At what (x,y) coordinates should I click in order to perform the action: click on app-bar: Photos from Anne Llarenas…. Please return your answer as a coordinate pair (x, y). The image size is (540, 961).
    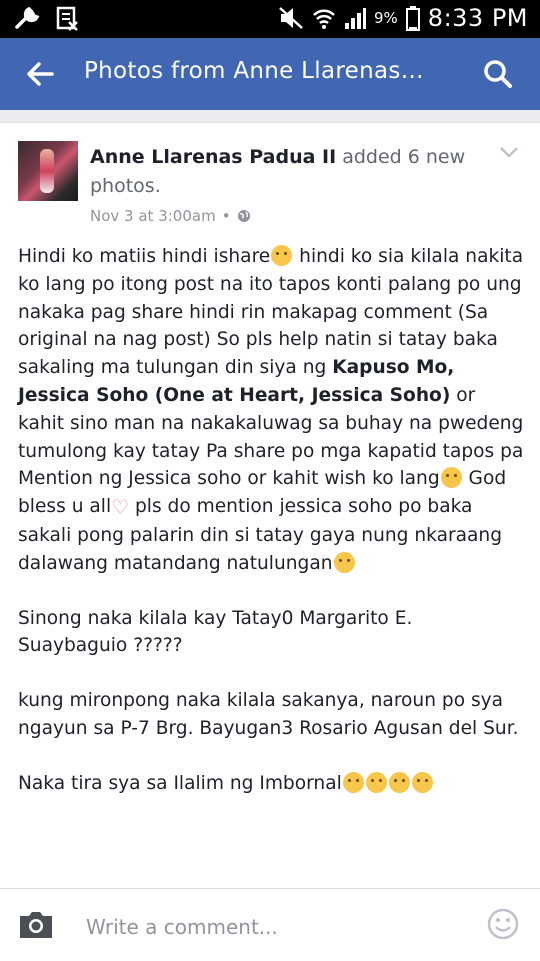
    Looking at the image, I should click on (270, 74).